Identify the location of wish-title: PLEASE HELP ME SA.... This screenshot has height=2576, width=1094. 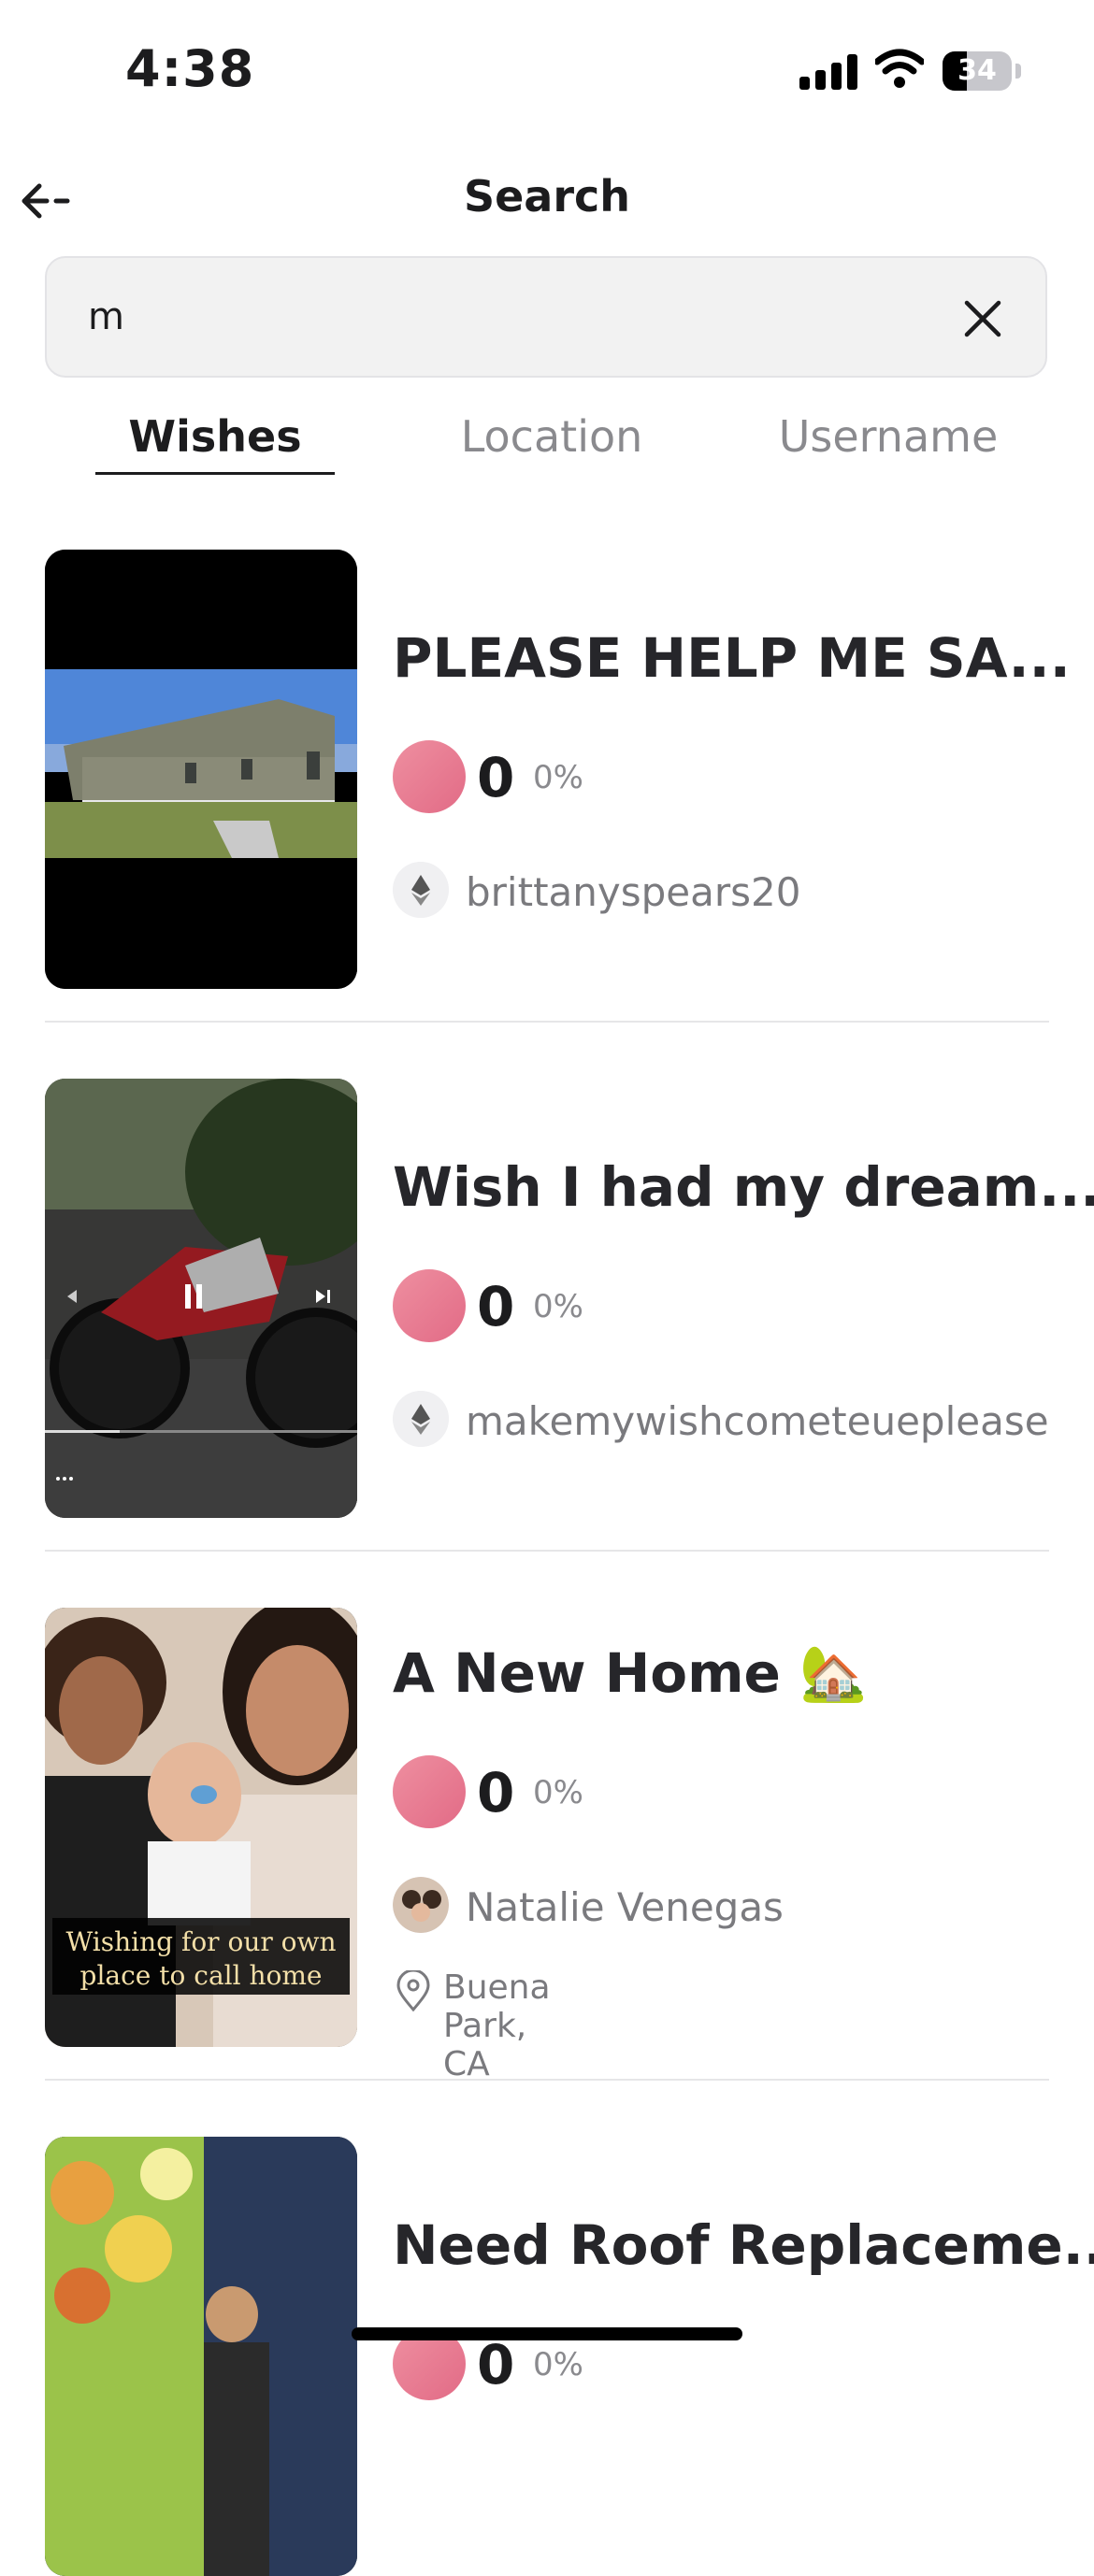
(732, 658).